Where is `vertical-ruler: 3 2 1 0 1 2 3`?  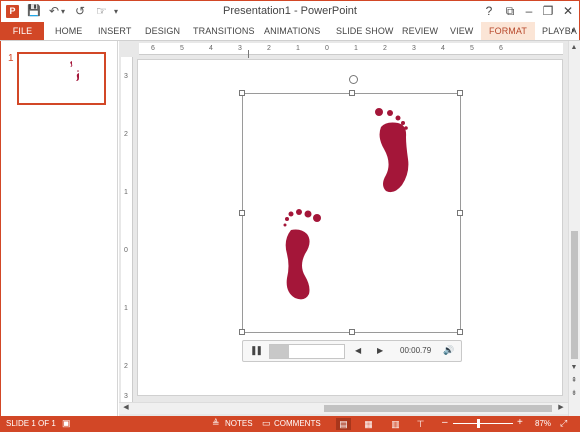 vertical-ruler: 3 2 1 0 1 2 3 is located at coordinates (127, 231).